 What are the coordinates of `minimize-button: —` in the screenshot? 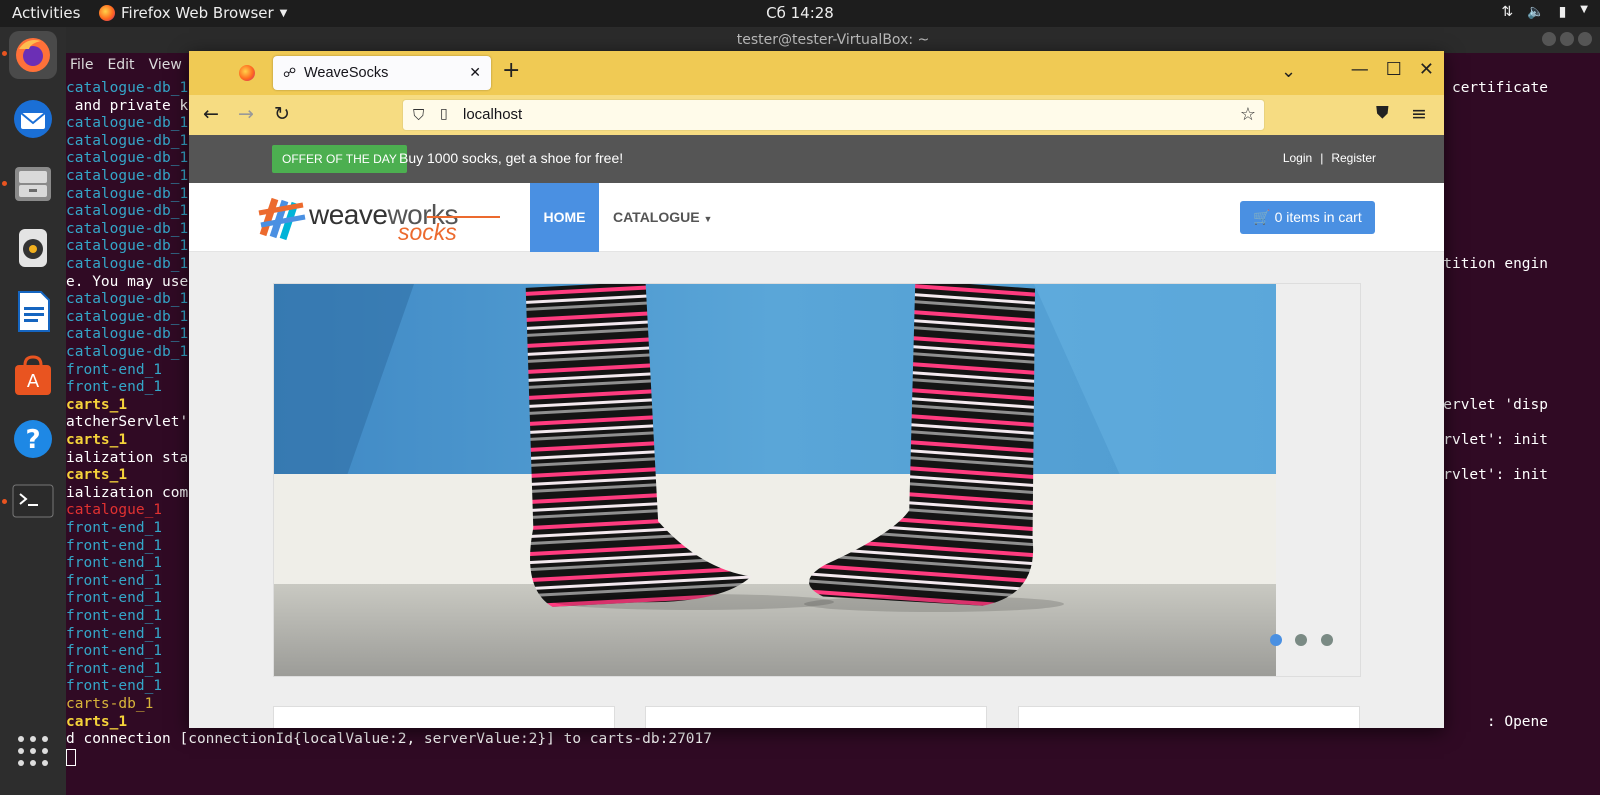 It's located at (1360, 69).